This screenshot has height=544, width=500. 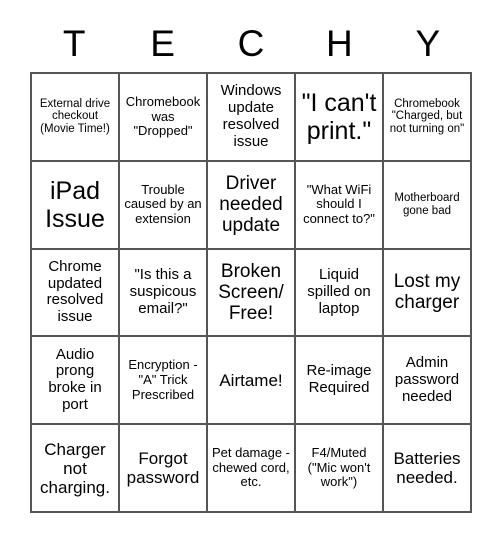 I want to click on bingo-cell: Airtame!, so click(x=252, y=381).